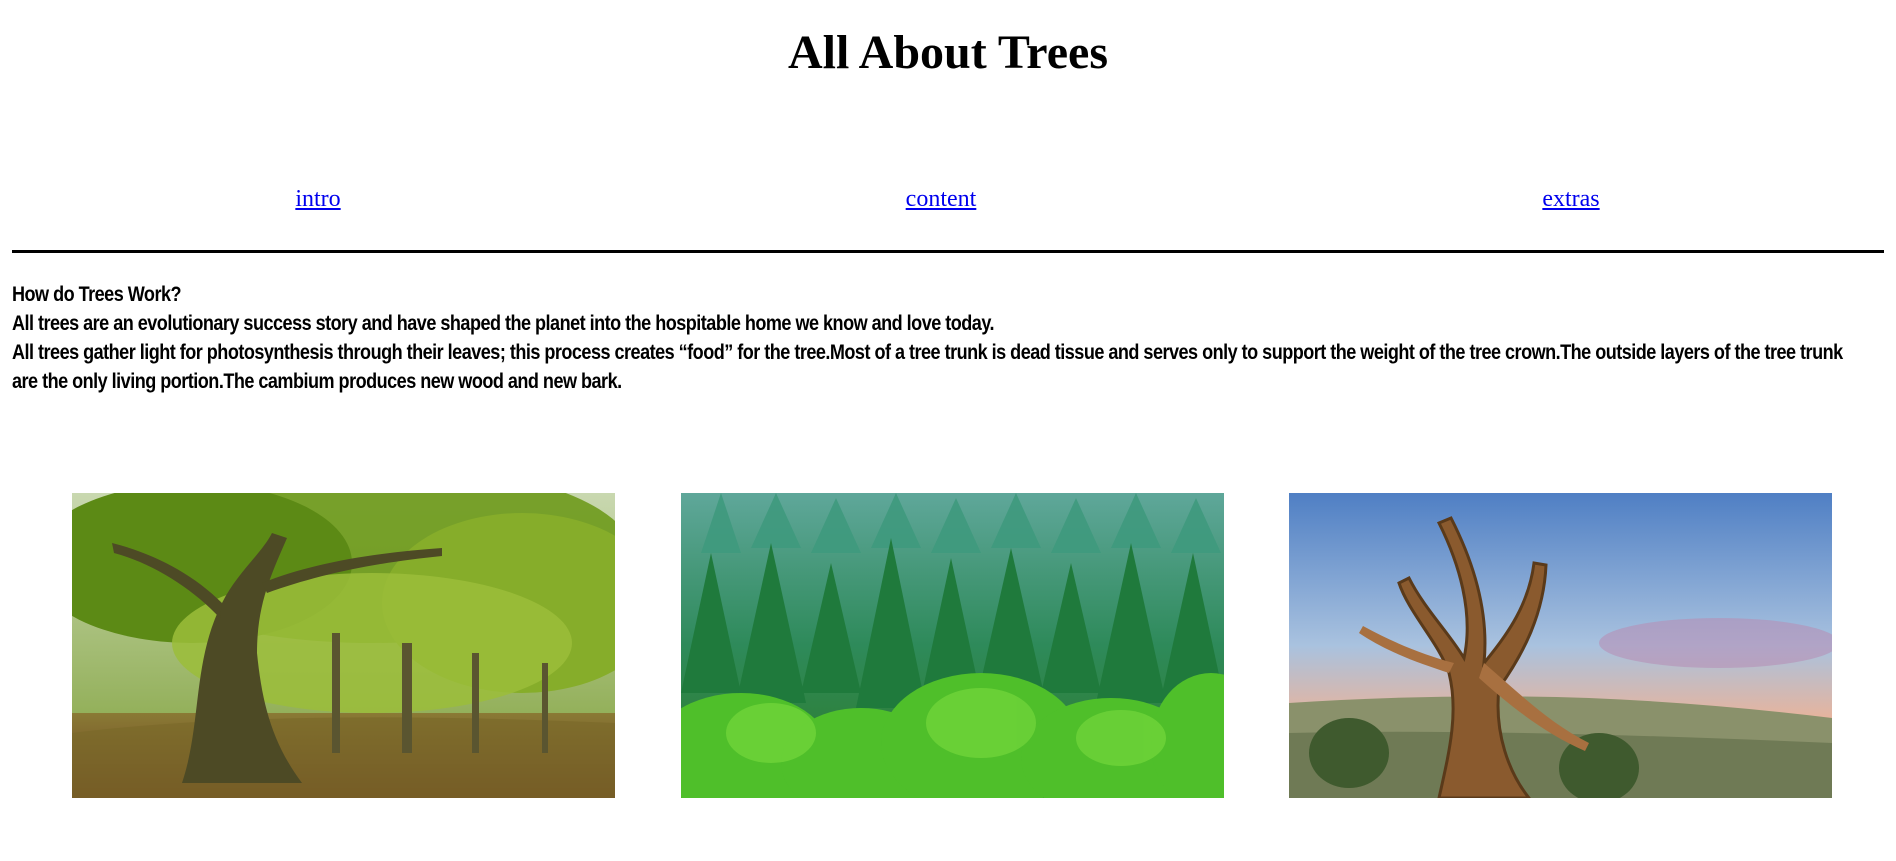 The width and height of the screenshot is (1896, 861). Describe the element at coordinates (941, 199) in the screenshot. I see `nav-link-content: content` at that location.